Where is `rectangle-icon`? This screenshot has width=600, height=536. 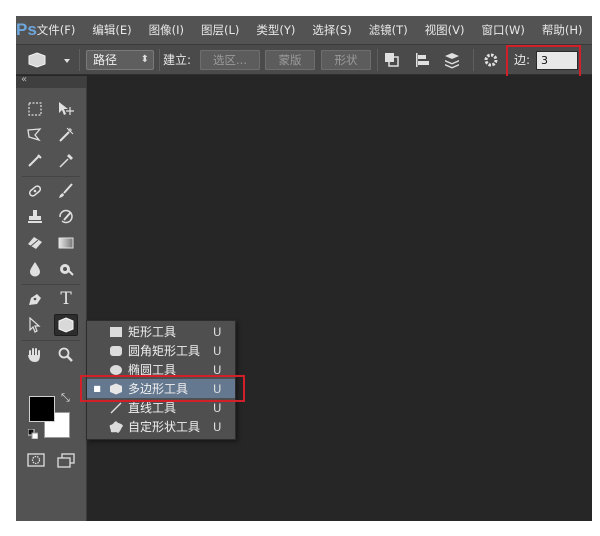
rectangle-icon is located at coordinates (116, 332).